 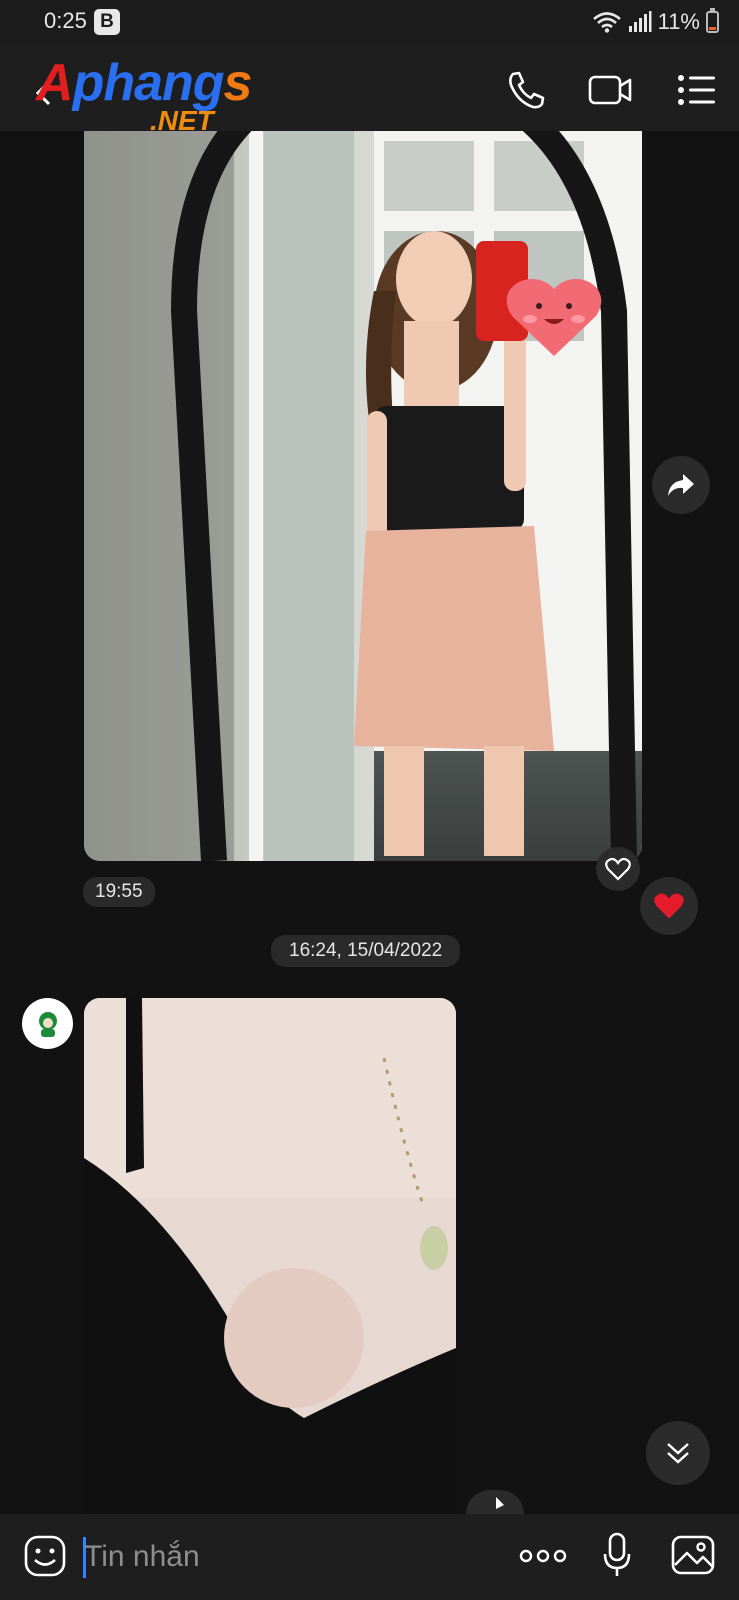 I want to click on heart-outline-icon, so click(x=618, y=869).